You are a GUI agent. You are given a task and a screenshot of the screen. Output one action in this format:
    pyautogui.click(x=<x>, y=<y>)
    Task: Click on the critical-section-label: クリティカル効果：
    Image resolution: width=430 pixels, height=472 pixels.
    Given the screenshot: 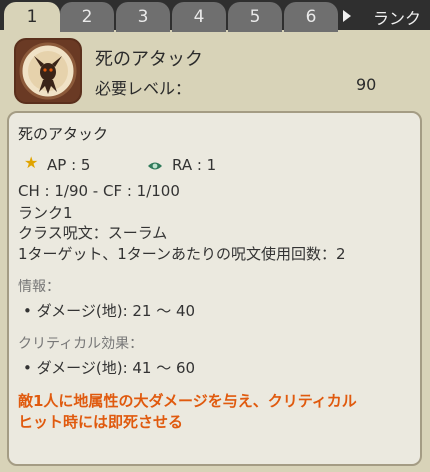 What is the action you would take?
    pyautogui.click(x=81, y=344)
    